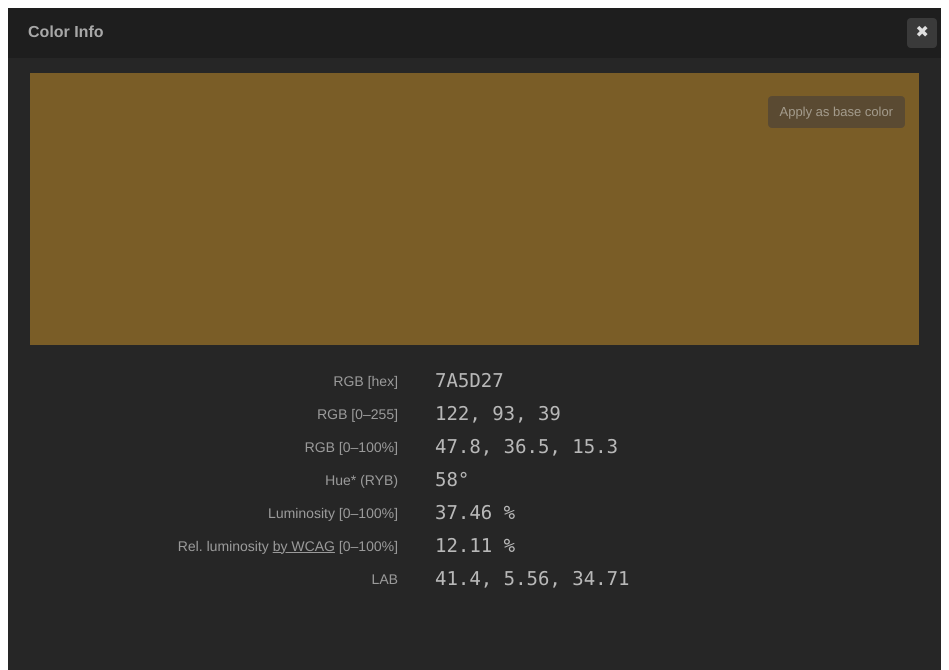 The width and height of the screenshot is (949, 670). Describe the element at coordinates (333, 512) in the screenshot. I see `property-label: Luminosity [0–100%]` at that location.